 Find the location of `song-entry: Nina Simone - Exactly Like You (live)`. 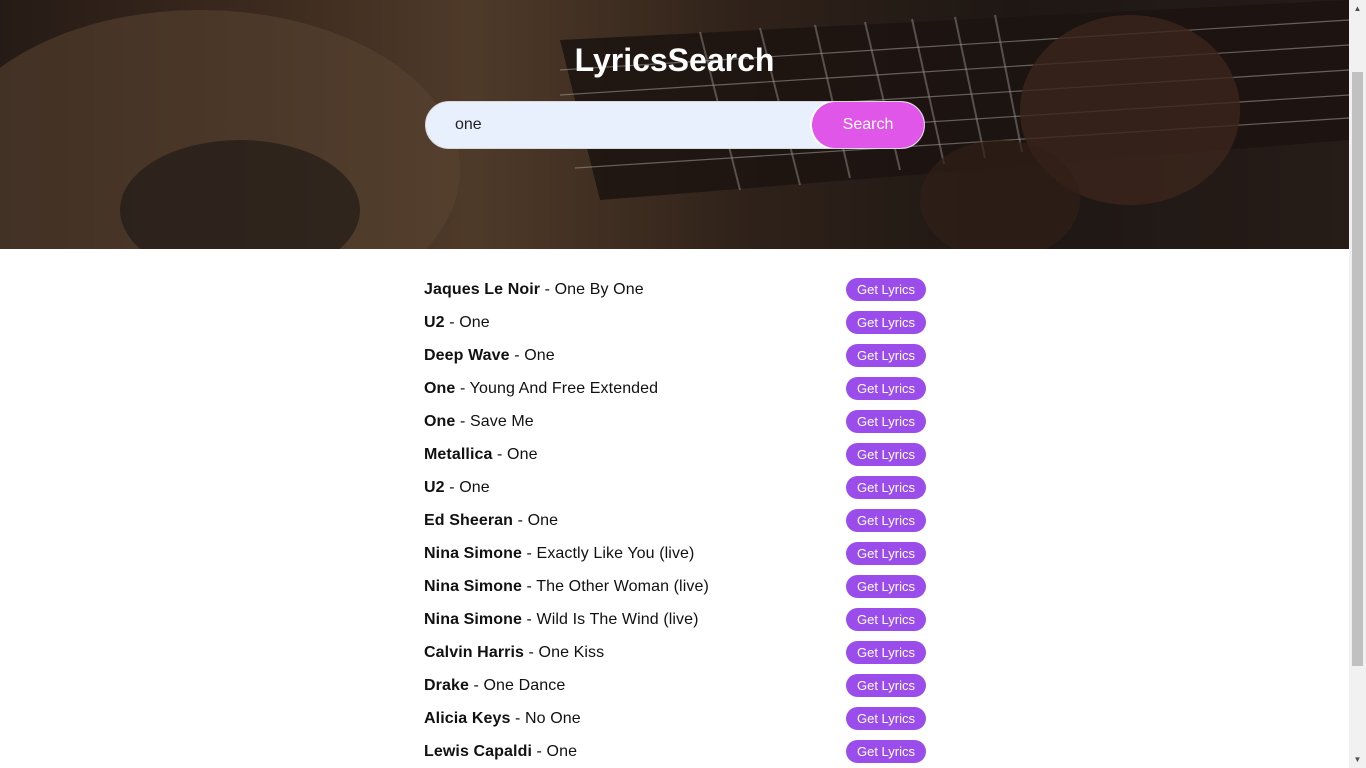

song-entry: Nina Simone - Exactly Like You (live) is located at coordinates (559, 554).